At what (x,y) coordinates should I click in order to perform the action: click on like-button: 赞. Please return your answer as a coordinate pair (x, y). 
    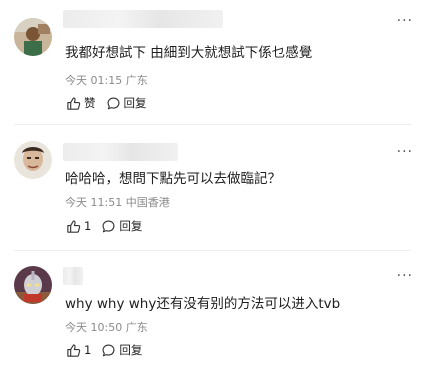
    Looking at the image, I should click on (81, 103).